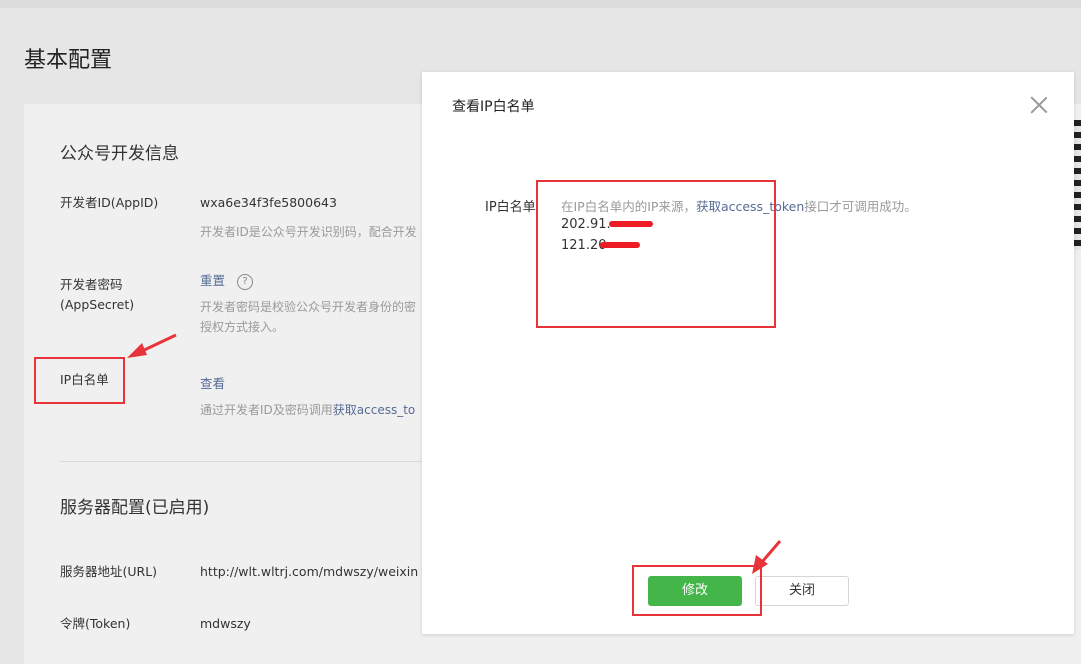  I want to click on annotation-arrow-2-shaft, so click(771, 551).